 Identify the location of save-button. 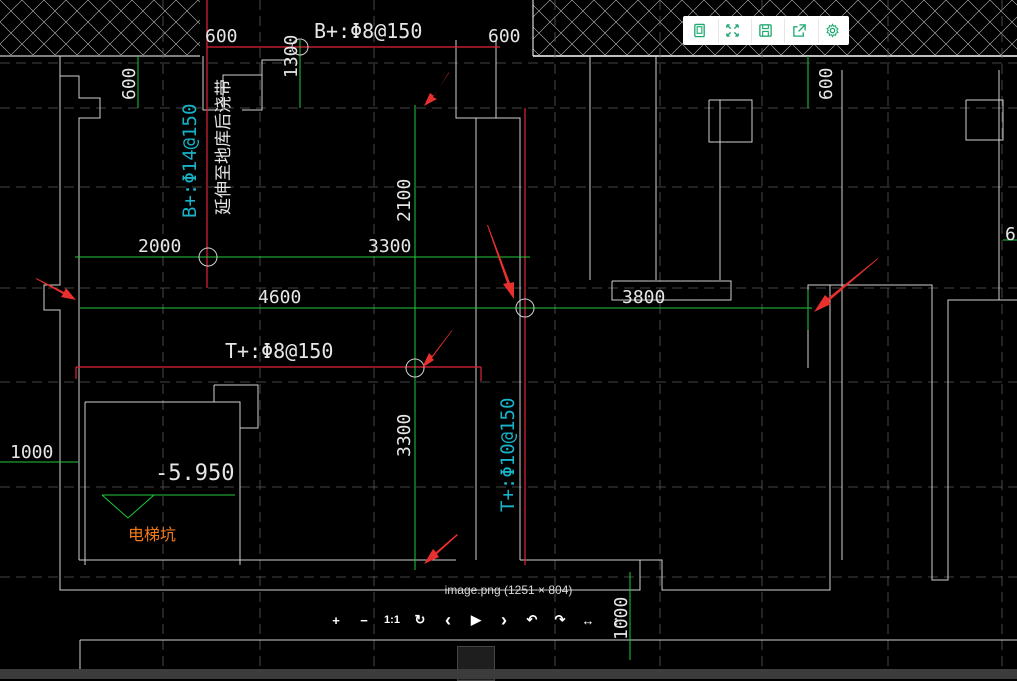
(765, 30).